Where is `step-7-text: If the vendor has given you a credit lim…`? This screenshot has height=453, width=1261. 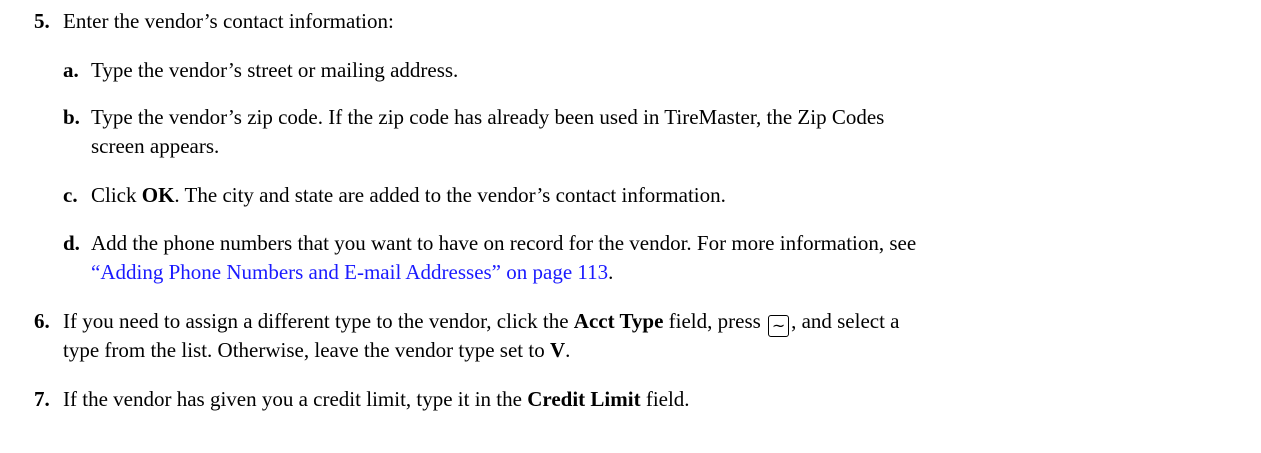
step-7-text: If the vendor has given you a credit lim… is located at coordinates (376, 399).